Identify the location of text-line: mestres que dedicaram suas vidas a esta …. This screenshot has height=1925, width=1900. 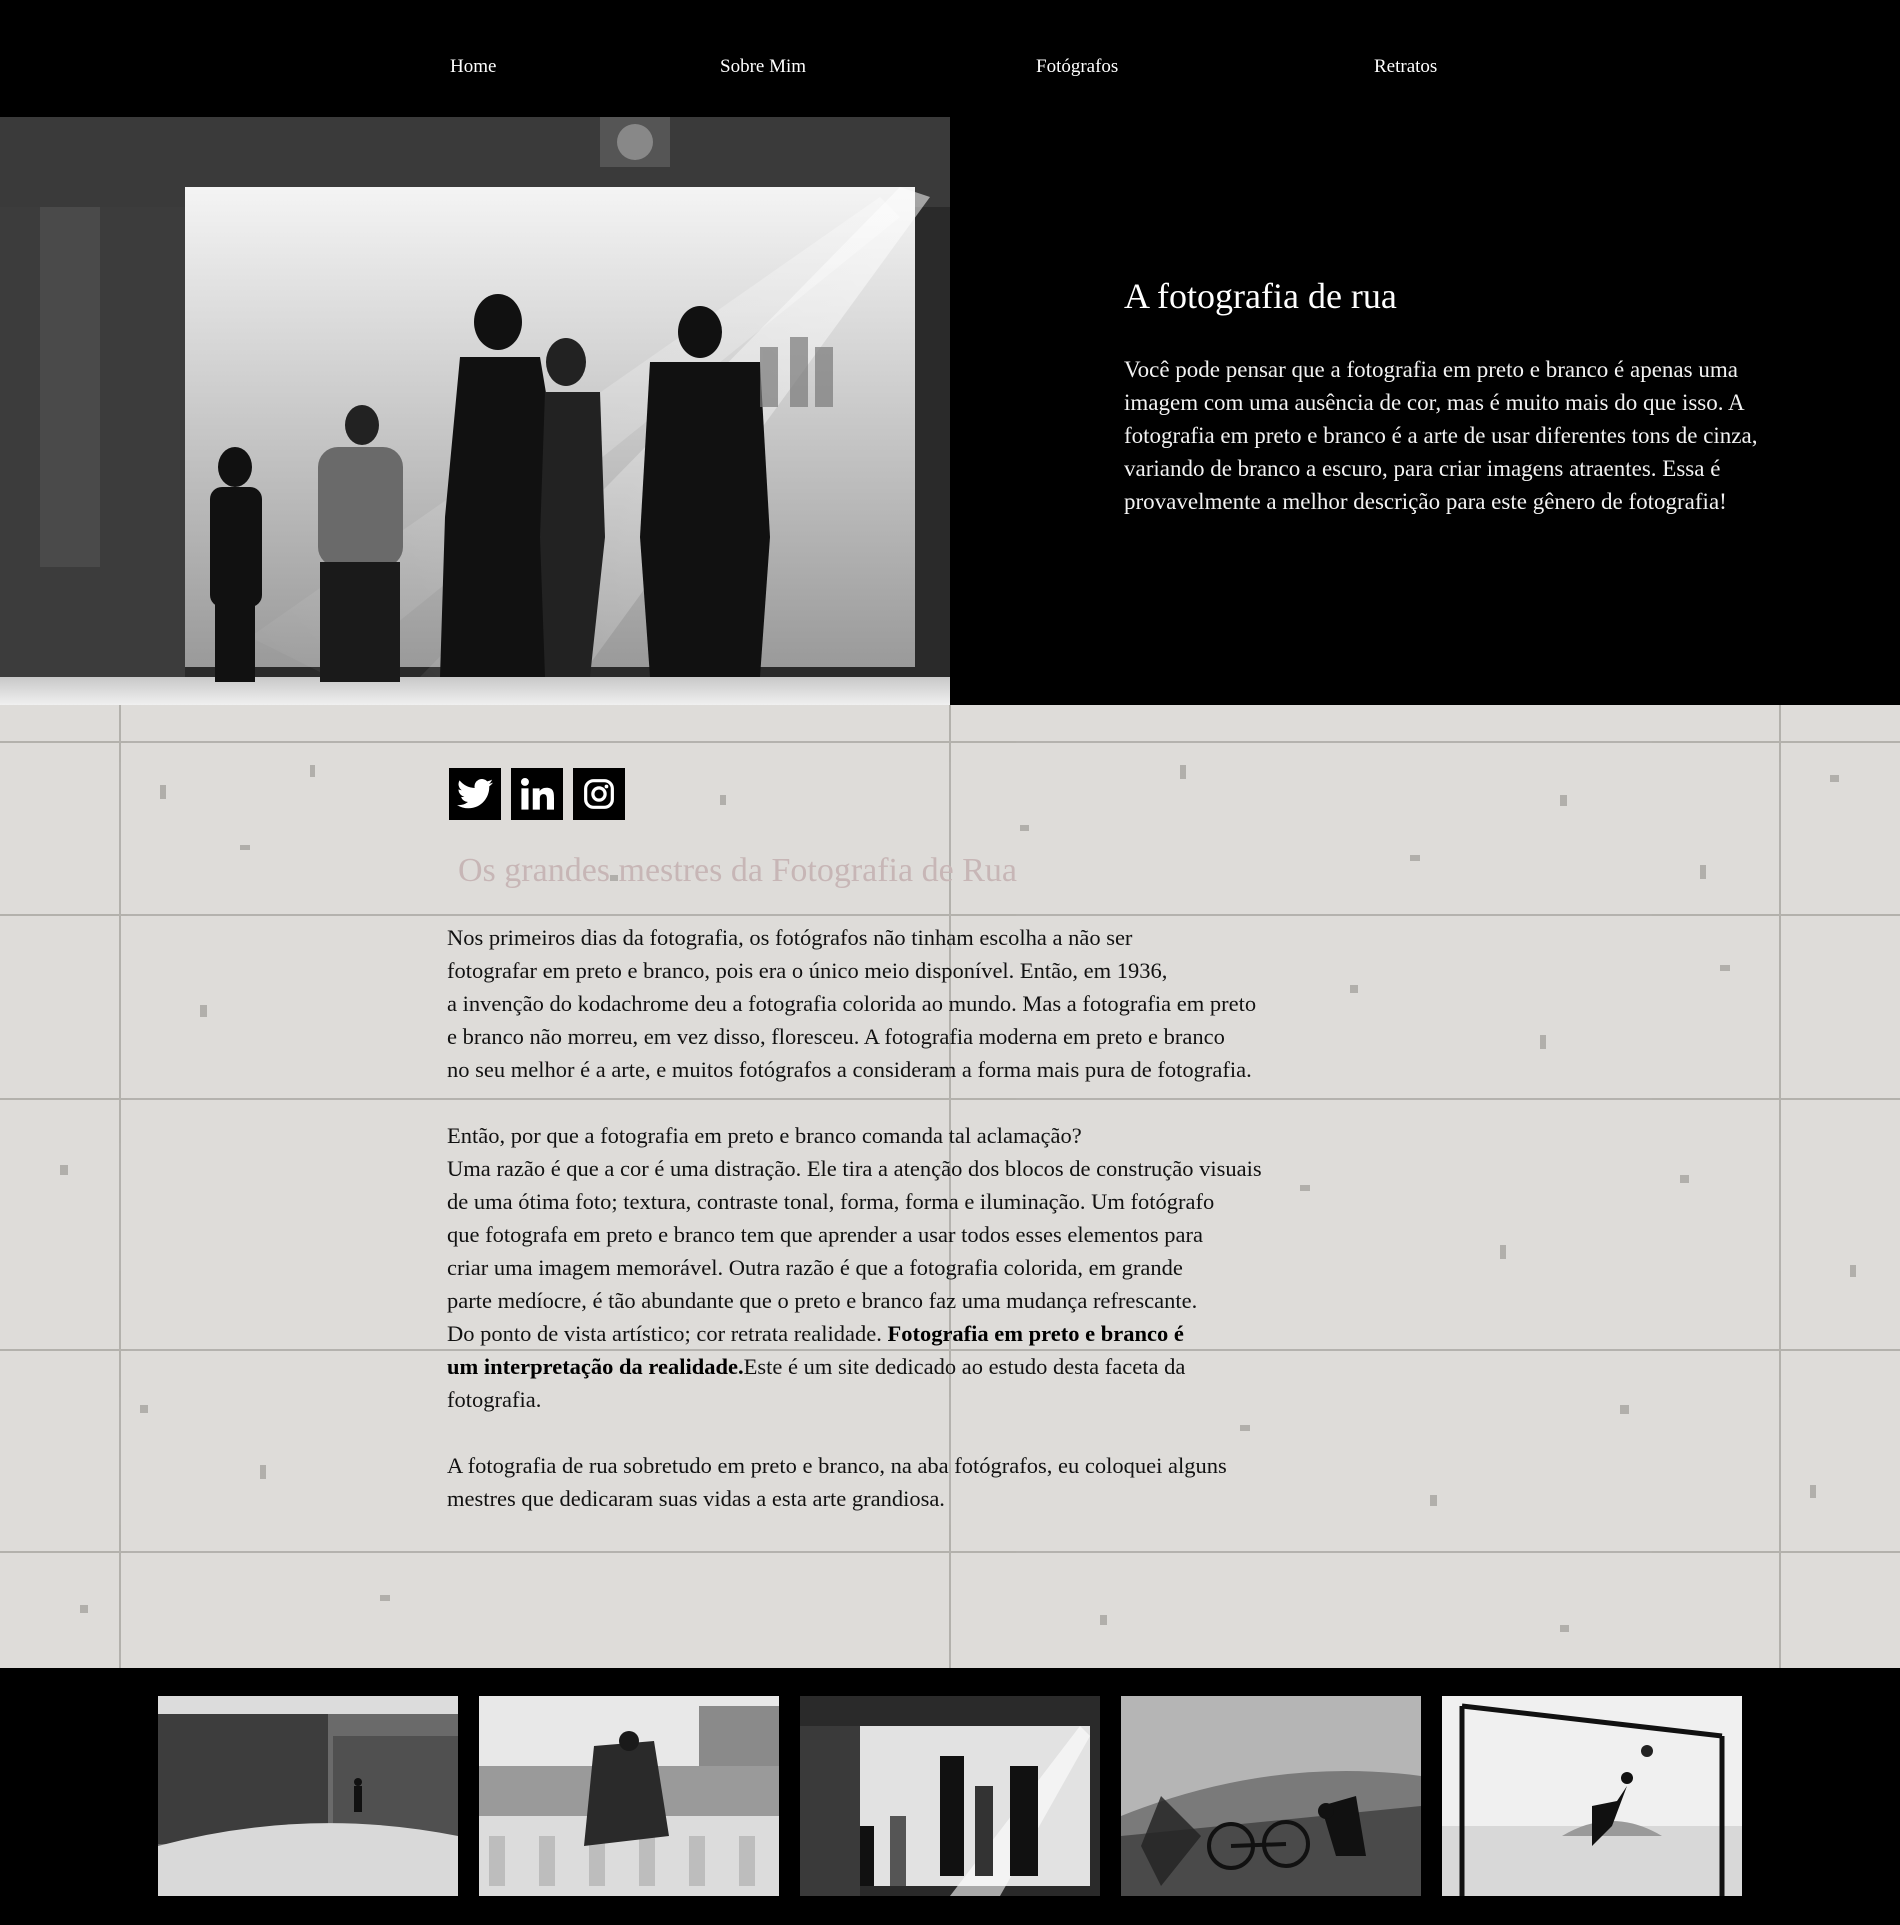
(696, 1498).